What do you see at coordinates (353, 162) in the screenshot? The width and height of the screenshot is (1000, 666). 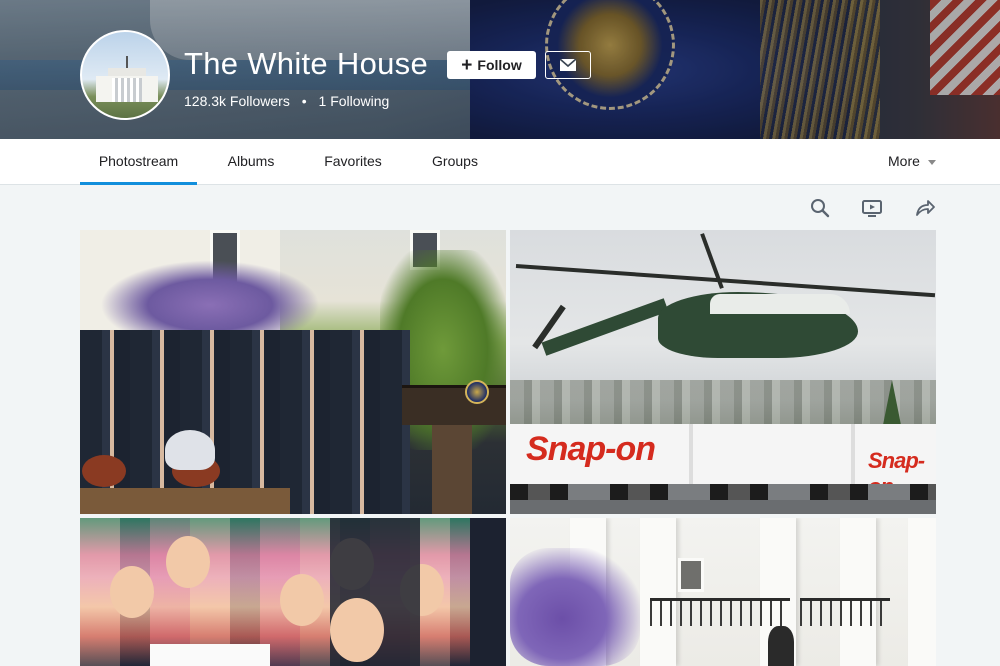 I see `tab-favorites: Favorites` at bounding box center [353, 162].